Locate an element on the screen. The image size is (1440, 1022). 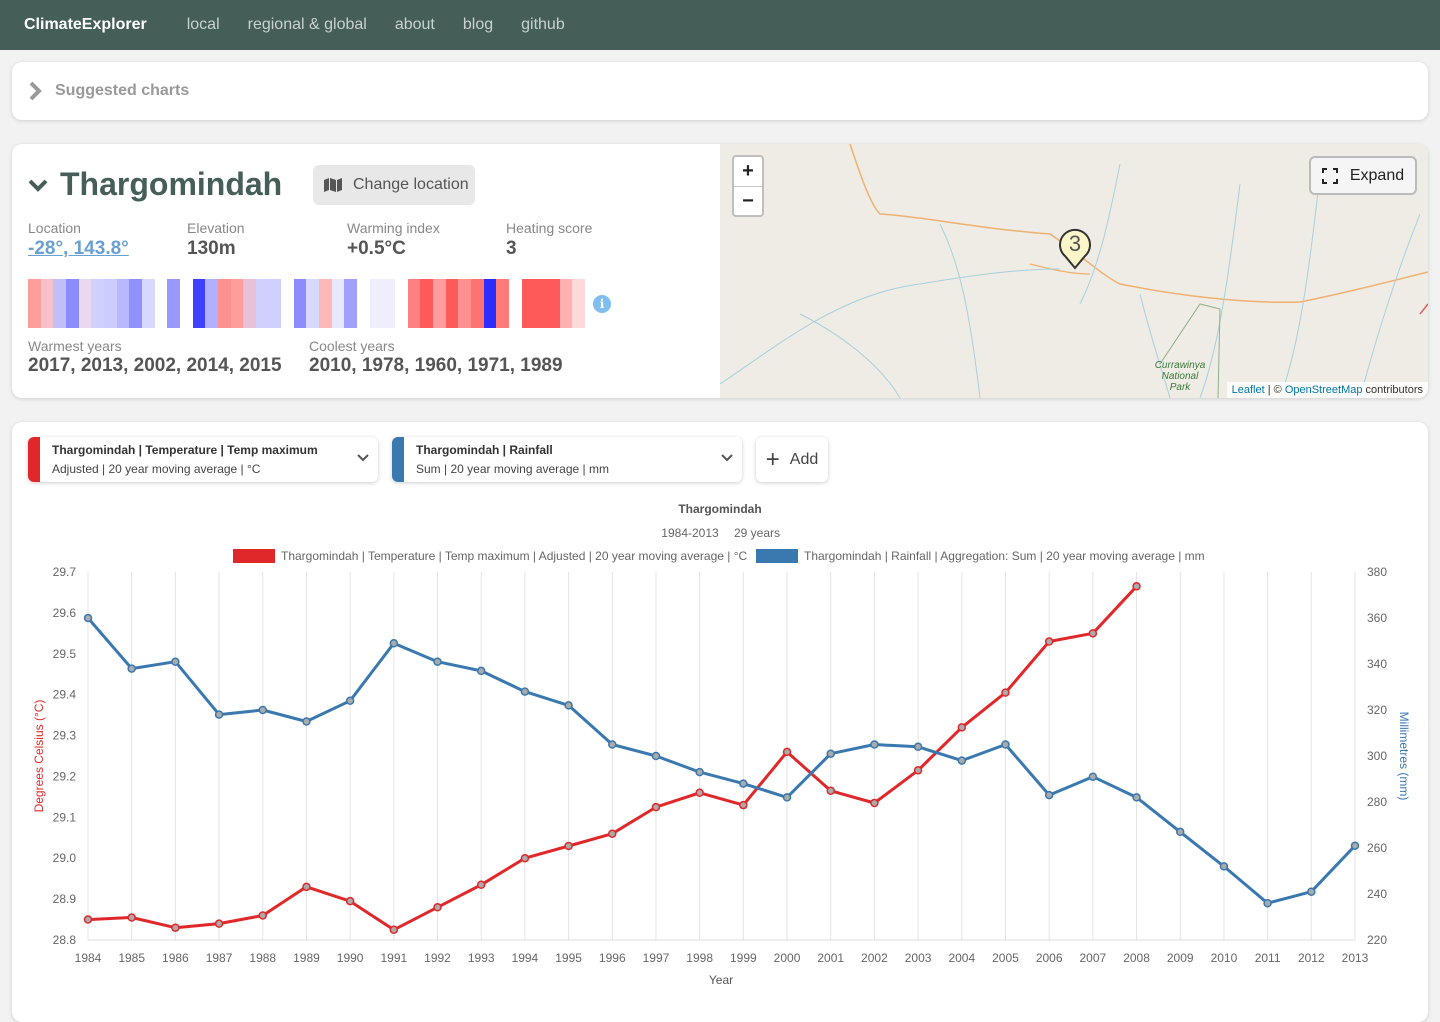
attribution-suffix: contributors is located at coordinates (1392, 390).